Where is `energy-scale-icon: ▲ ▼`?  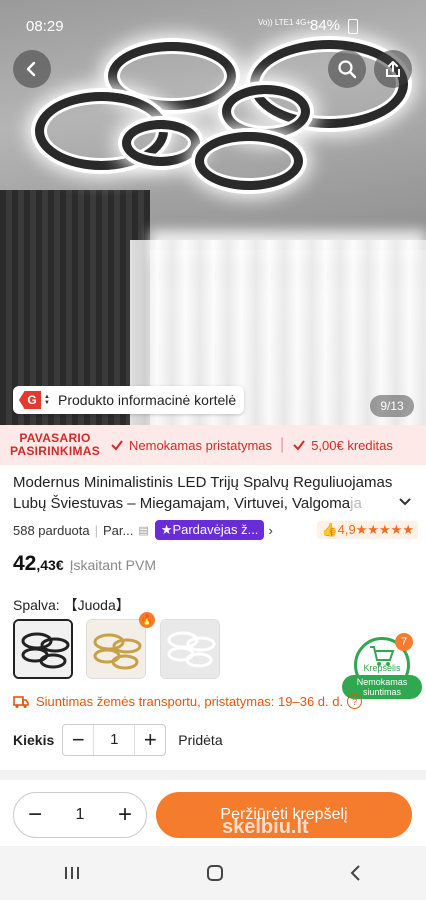
energy-scale-icon: ▲ ▼ is located at coordinates (47, 400).